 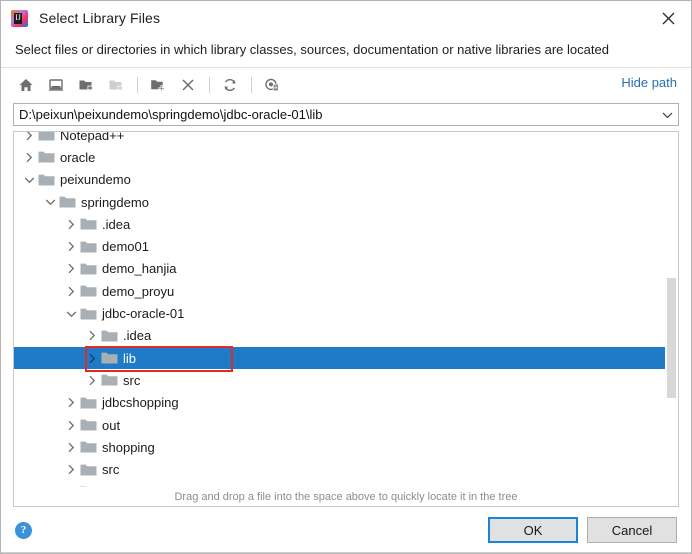 What do you see at coordinates (649, 82) in the screenshot?
I see `hide-path-link: Hide path` at bounding box center [649, 82].